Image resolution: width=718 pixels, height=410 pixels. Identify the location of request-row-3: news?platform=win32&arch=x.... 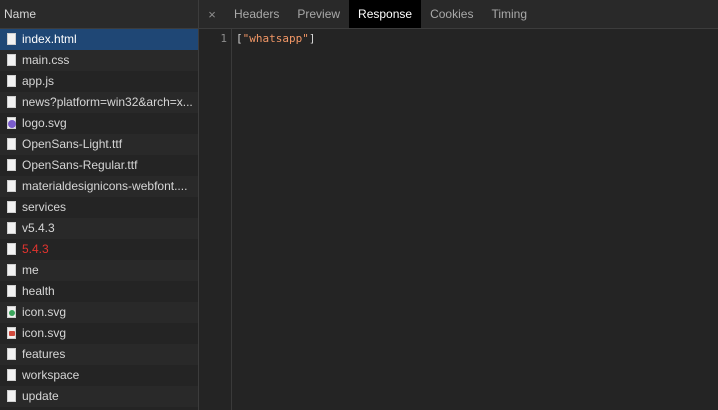
(99, 102).